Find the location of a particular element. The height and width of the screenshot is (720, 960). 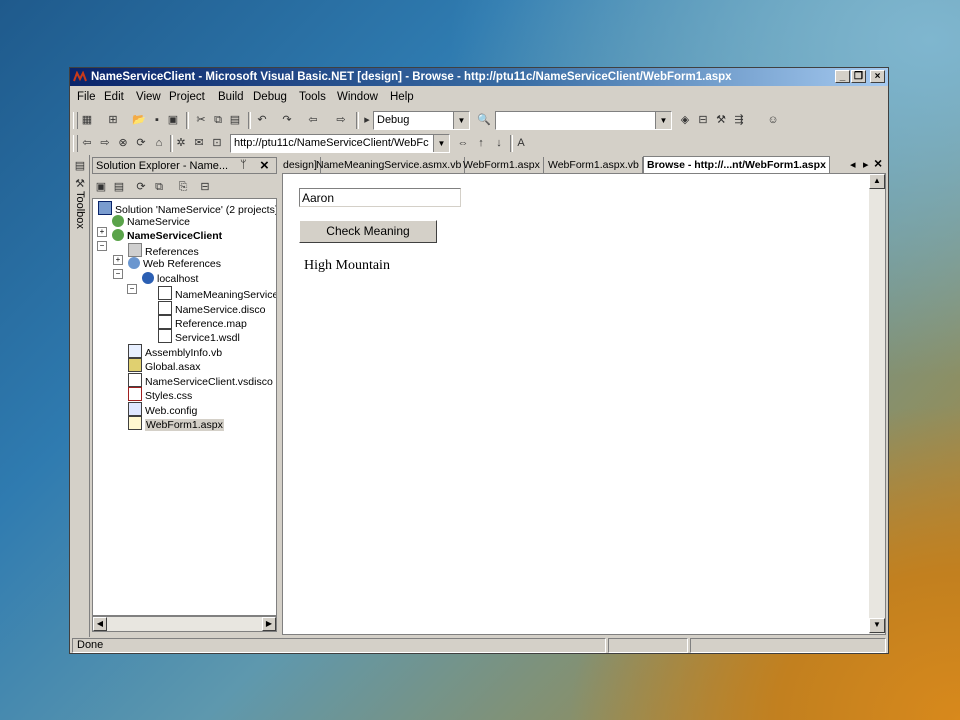

tree-item: NameService.disco is located at coordinates (211, 308).